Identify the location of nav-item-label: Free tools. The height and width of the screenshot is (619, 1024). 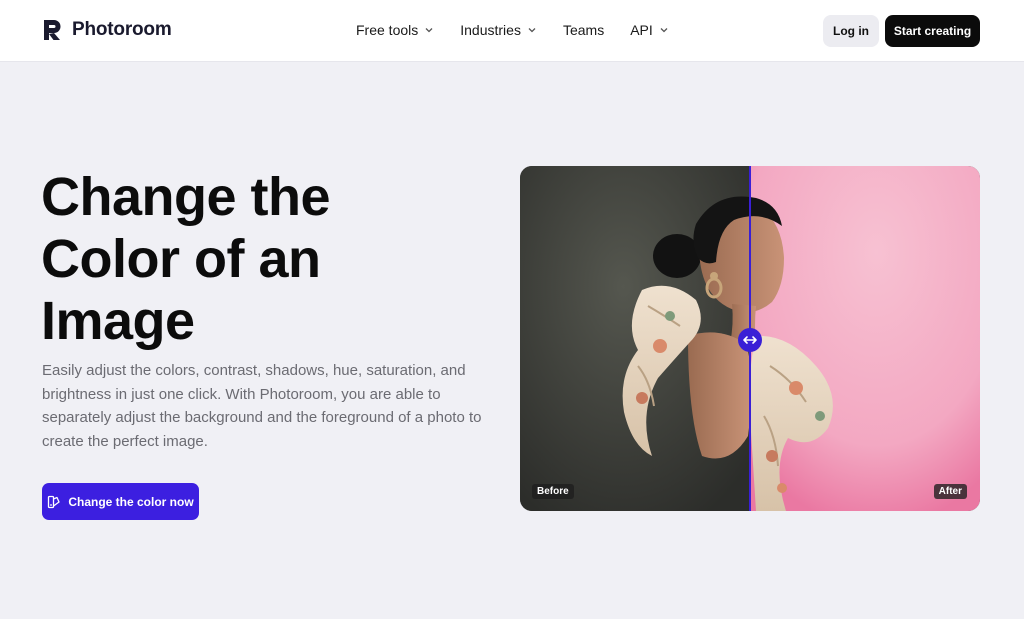
(387, 30).